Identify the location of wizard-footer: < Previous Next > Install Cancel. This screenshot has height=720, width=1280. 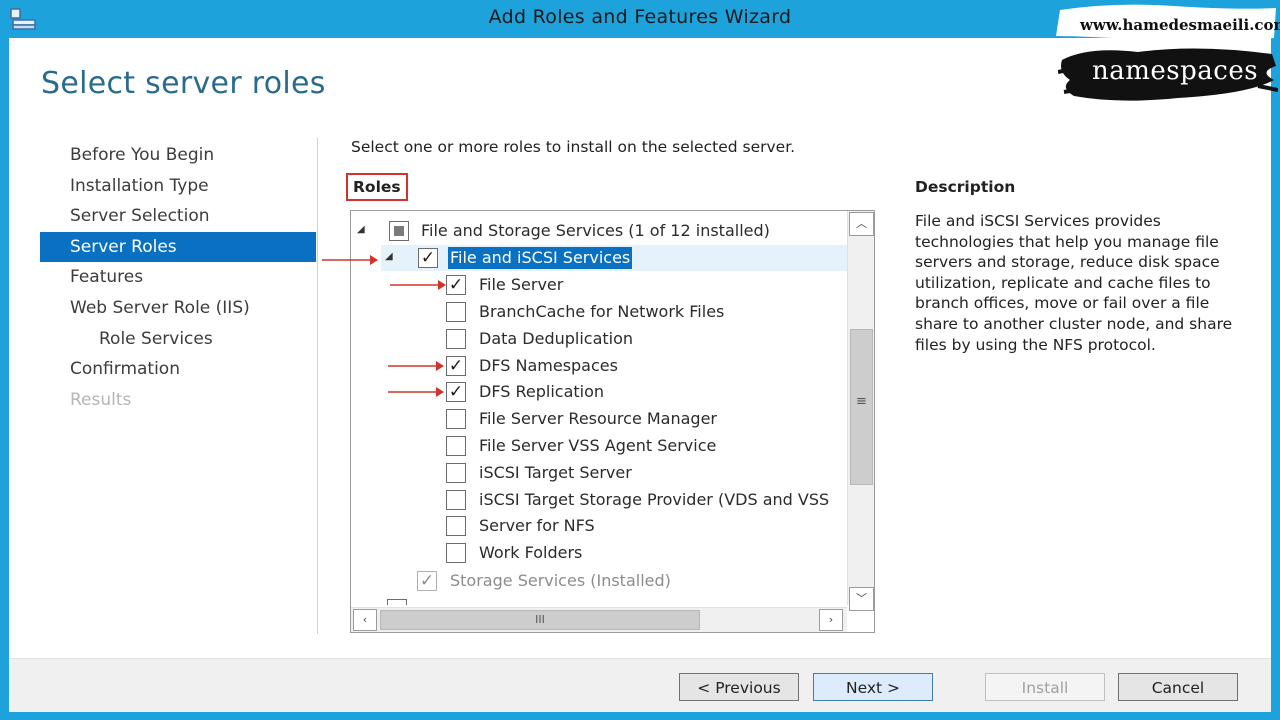
(640, 685).